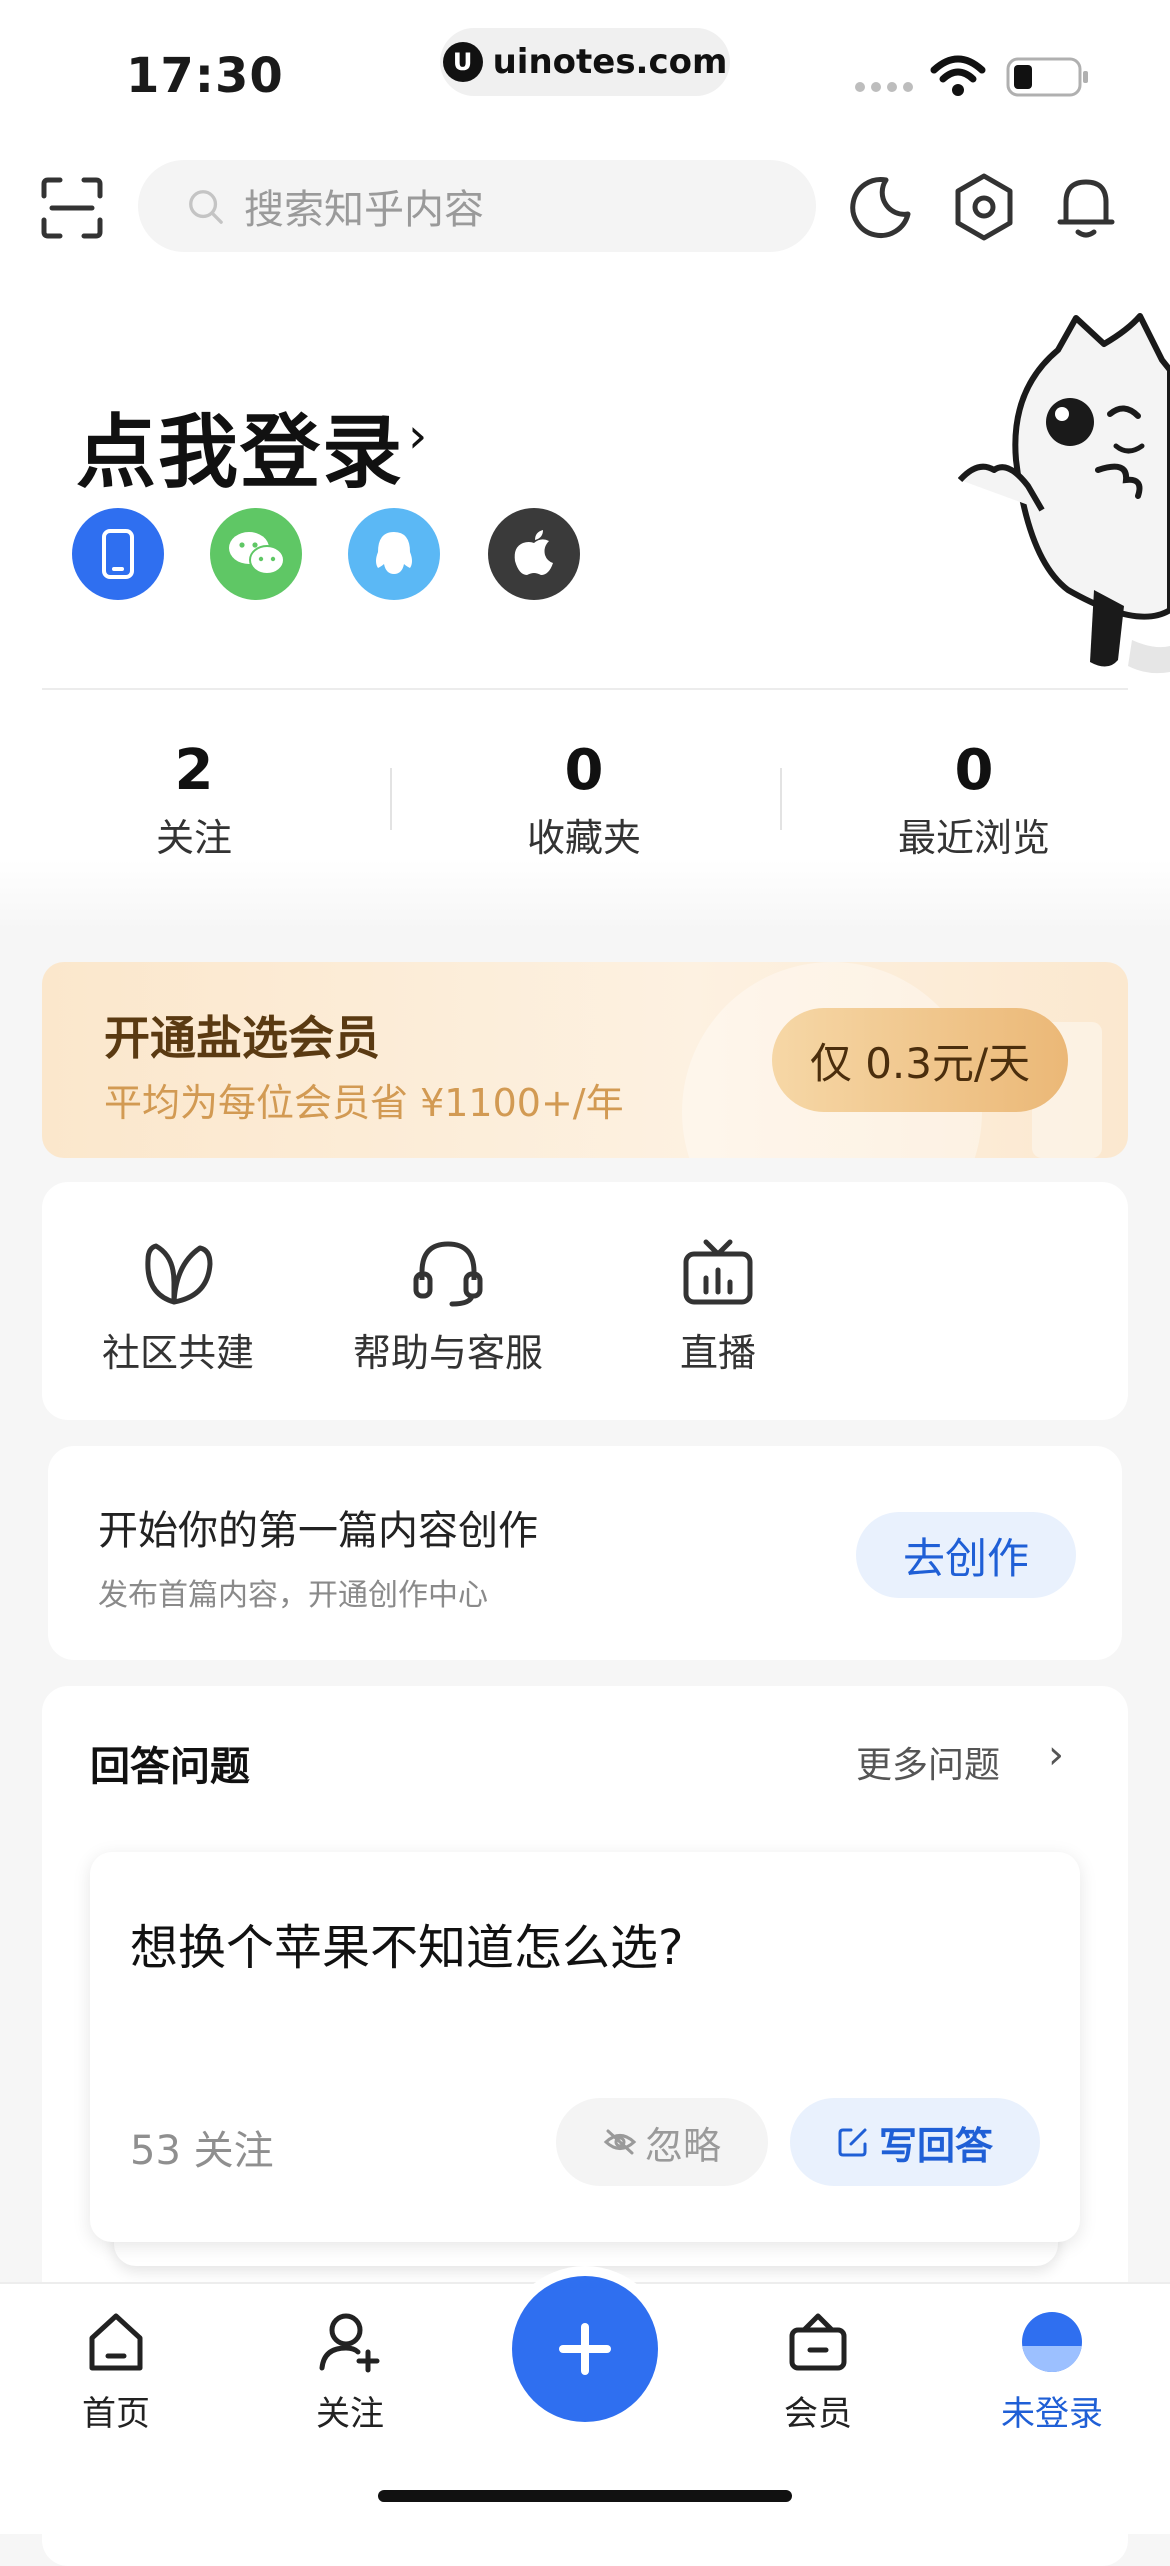  What do you see at coordinates (170, 1767) in the screenshot?
I see `section-title: 回答问题` at bounding box center [170, 1767].